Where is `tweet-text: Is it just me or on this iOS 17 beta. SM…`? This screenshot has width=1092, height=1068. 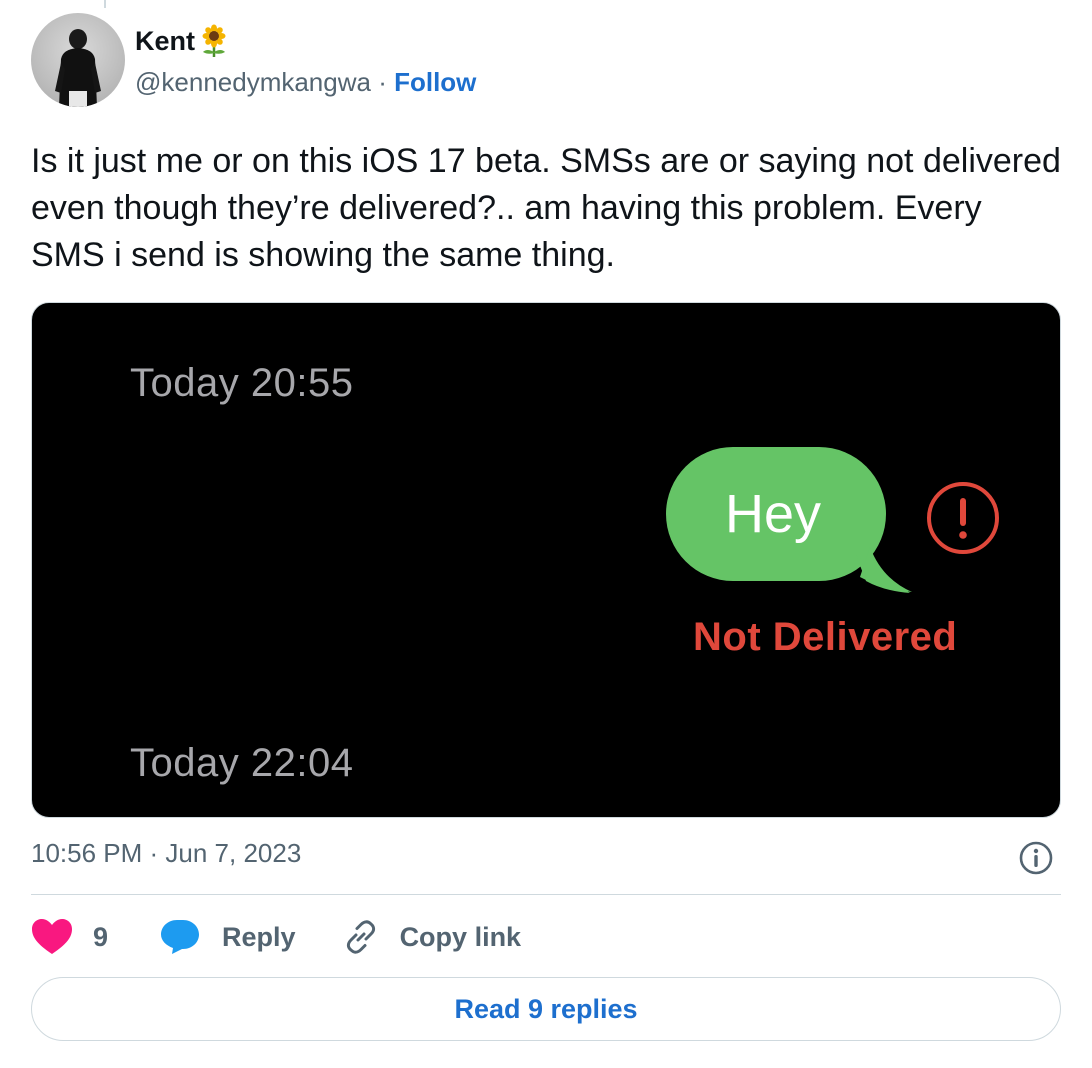
tweet-text: Is it just me or on this iOS 17 beta. SM… is located at coordinates (551, 208).